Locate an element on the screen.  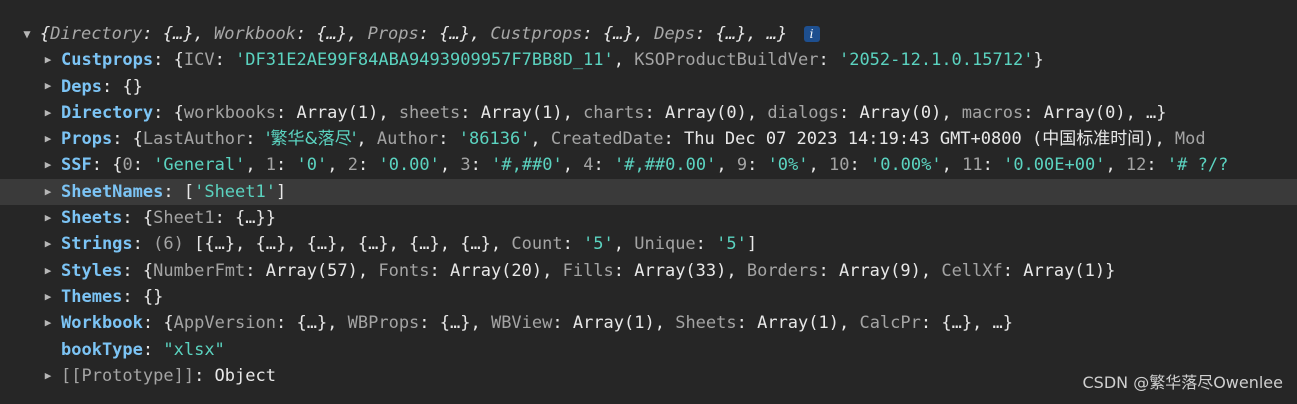
property-value: Object is located at coordinates (245, 375).